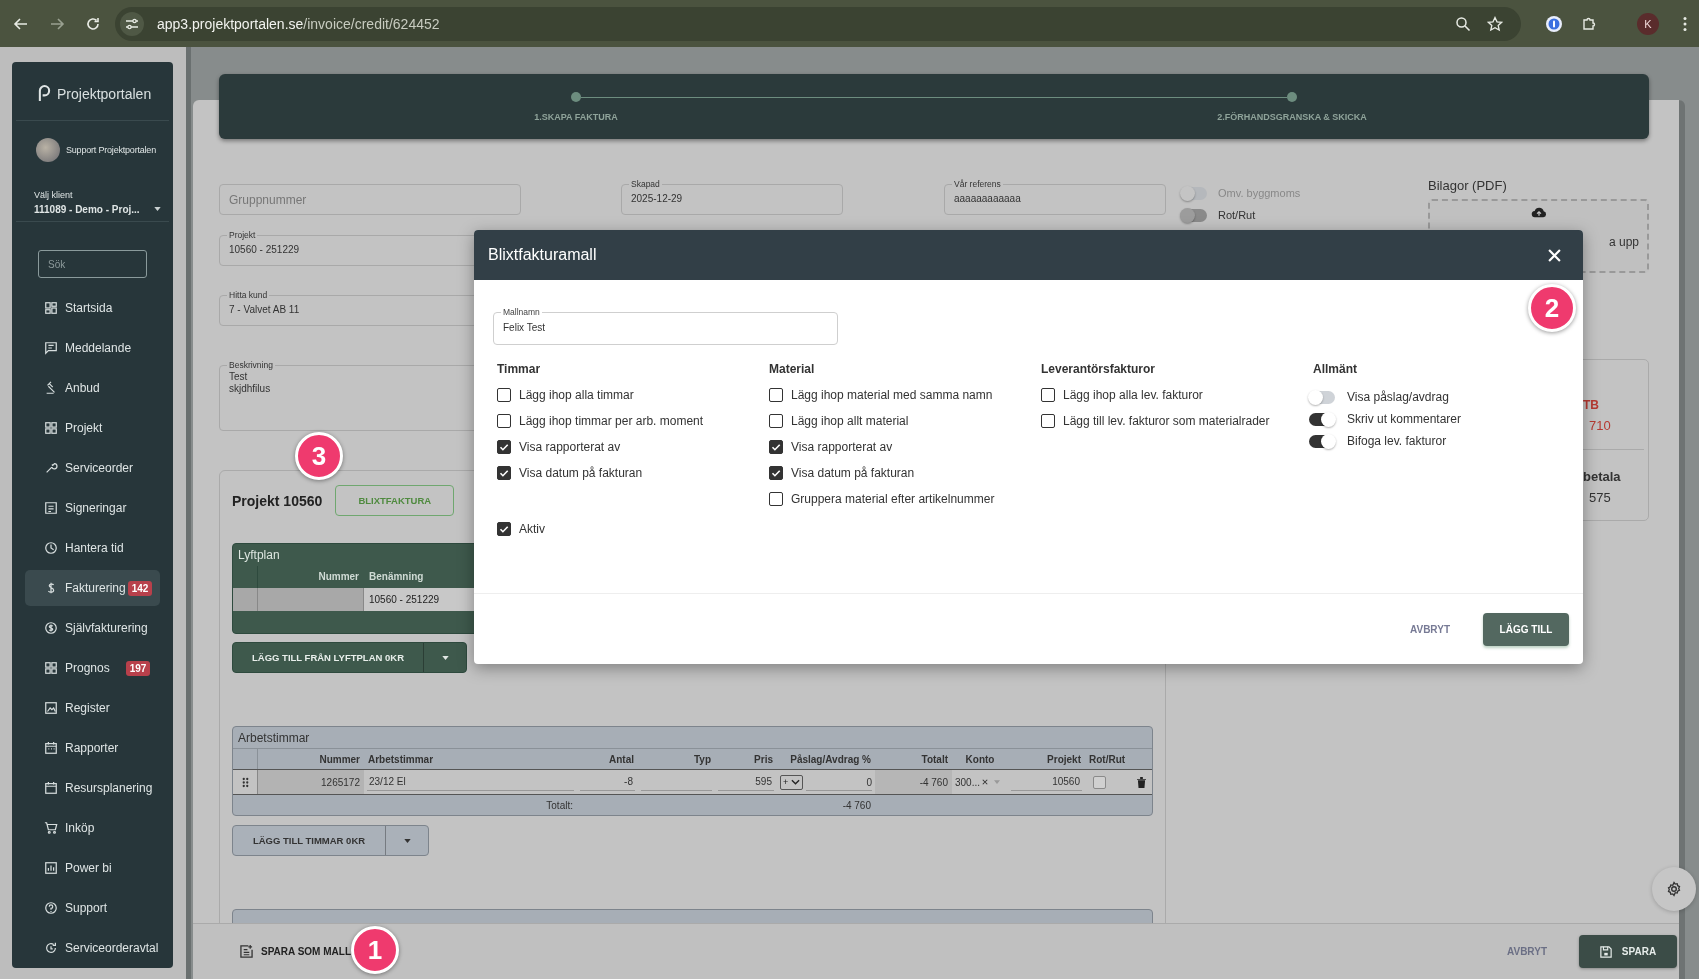 The width and height of the screenshot is (1699, 979). I want to click on table-title: Lyftplan, so click(259, 555).